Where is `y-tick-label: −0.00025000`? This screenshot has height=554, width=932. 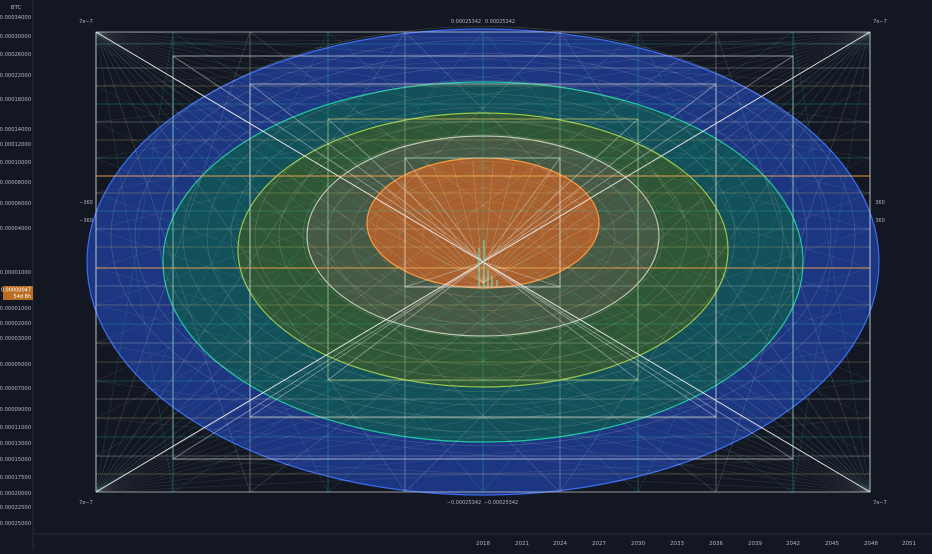
y-tick-label: −0.00025000 is located at coordinates (15, 524).